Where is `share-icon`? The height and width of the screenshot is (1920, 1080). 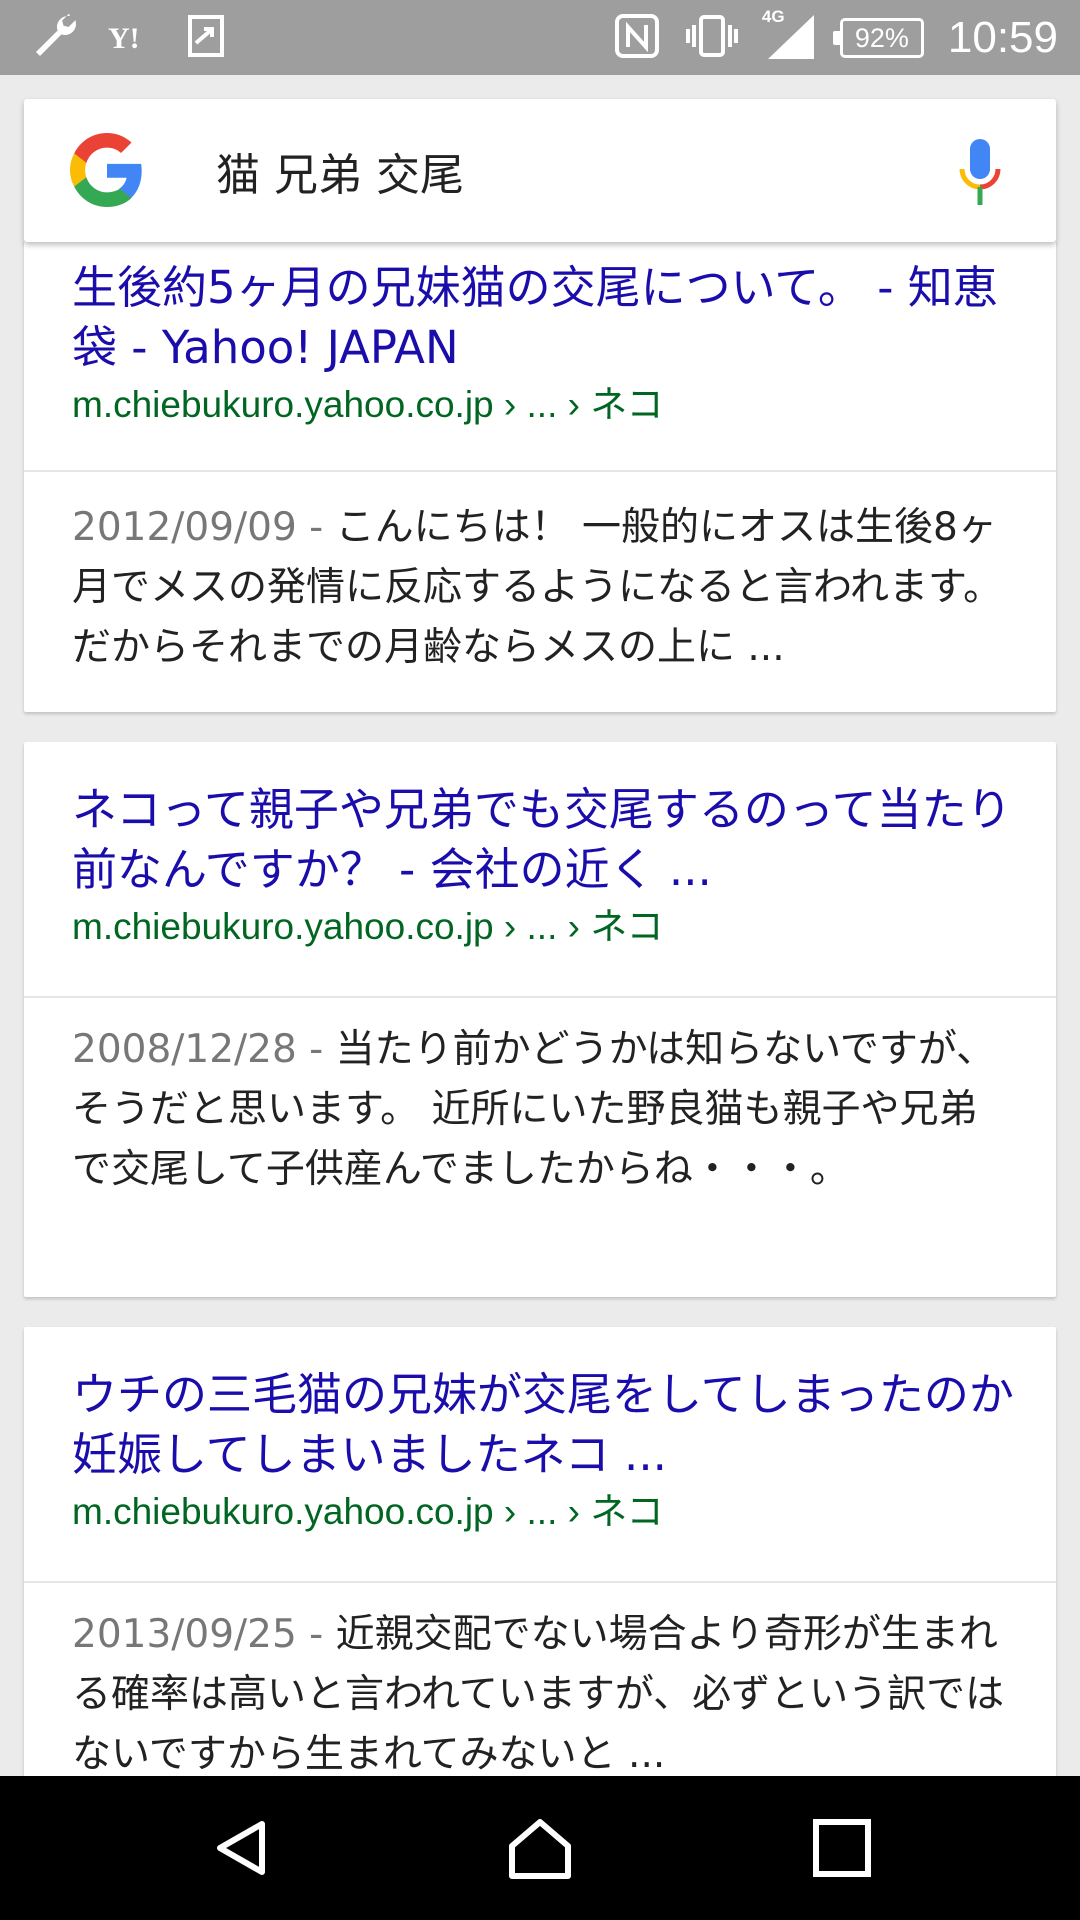 share-icon is located at coordinates (206, 38).